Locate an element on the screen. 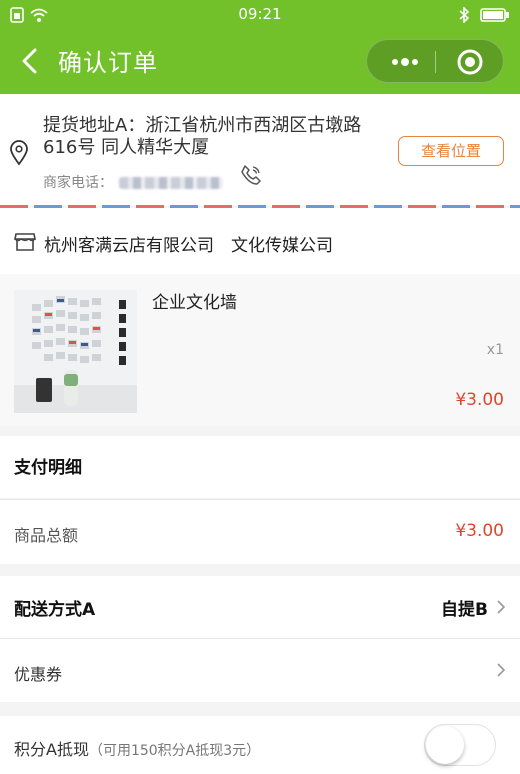 This screenshot has width=520, height=774. subtotal-label: 商品总额 is located at coordinates (46, 535).